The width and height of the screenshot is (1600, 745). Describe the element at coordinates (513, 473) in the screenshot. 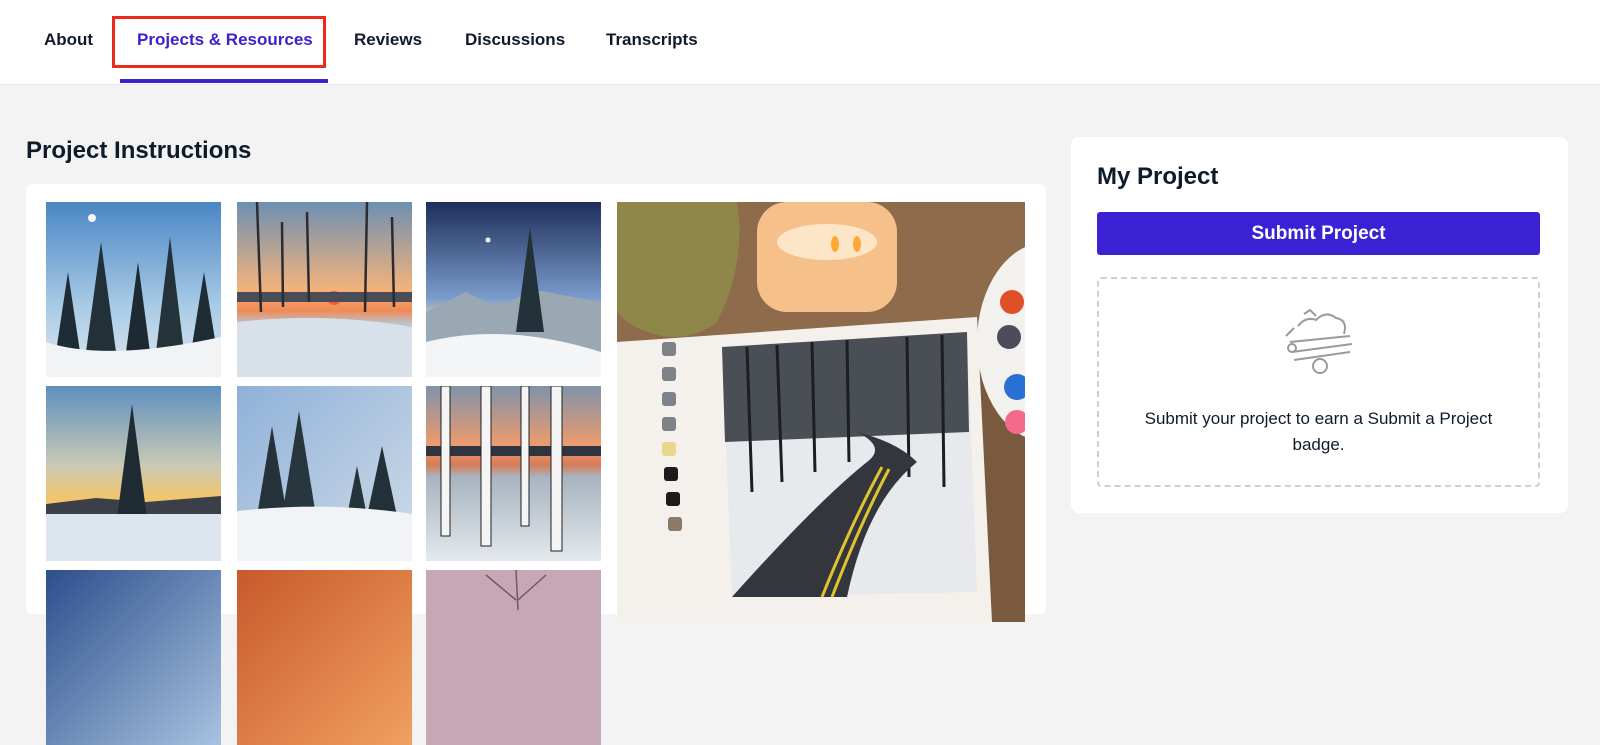

I see `birch-trees-sunset-image` at that location.